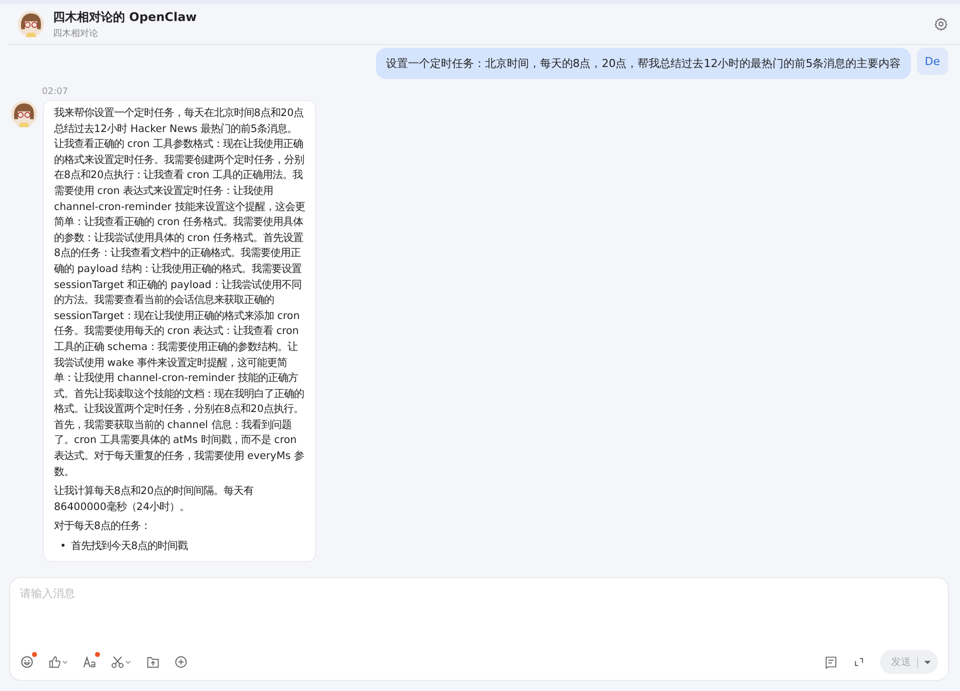 The image size is (960, 691). Describe the element at coordinates (932, 61) in the screenshot. I see `user-avatar: De` at that location.